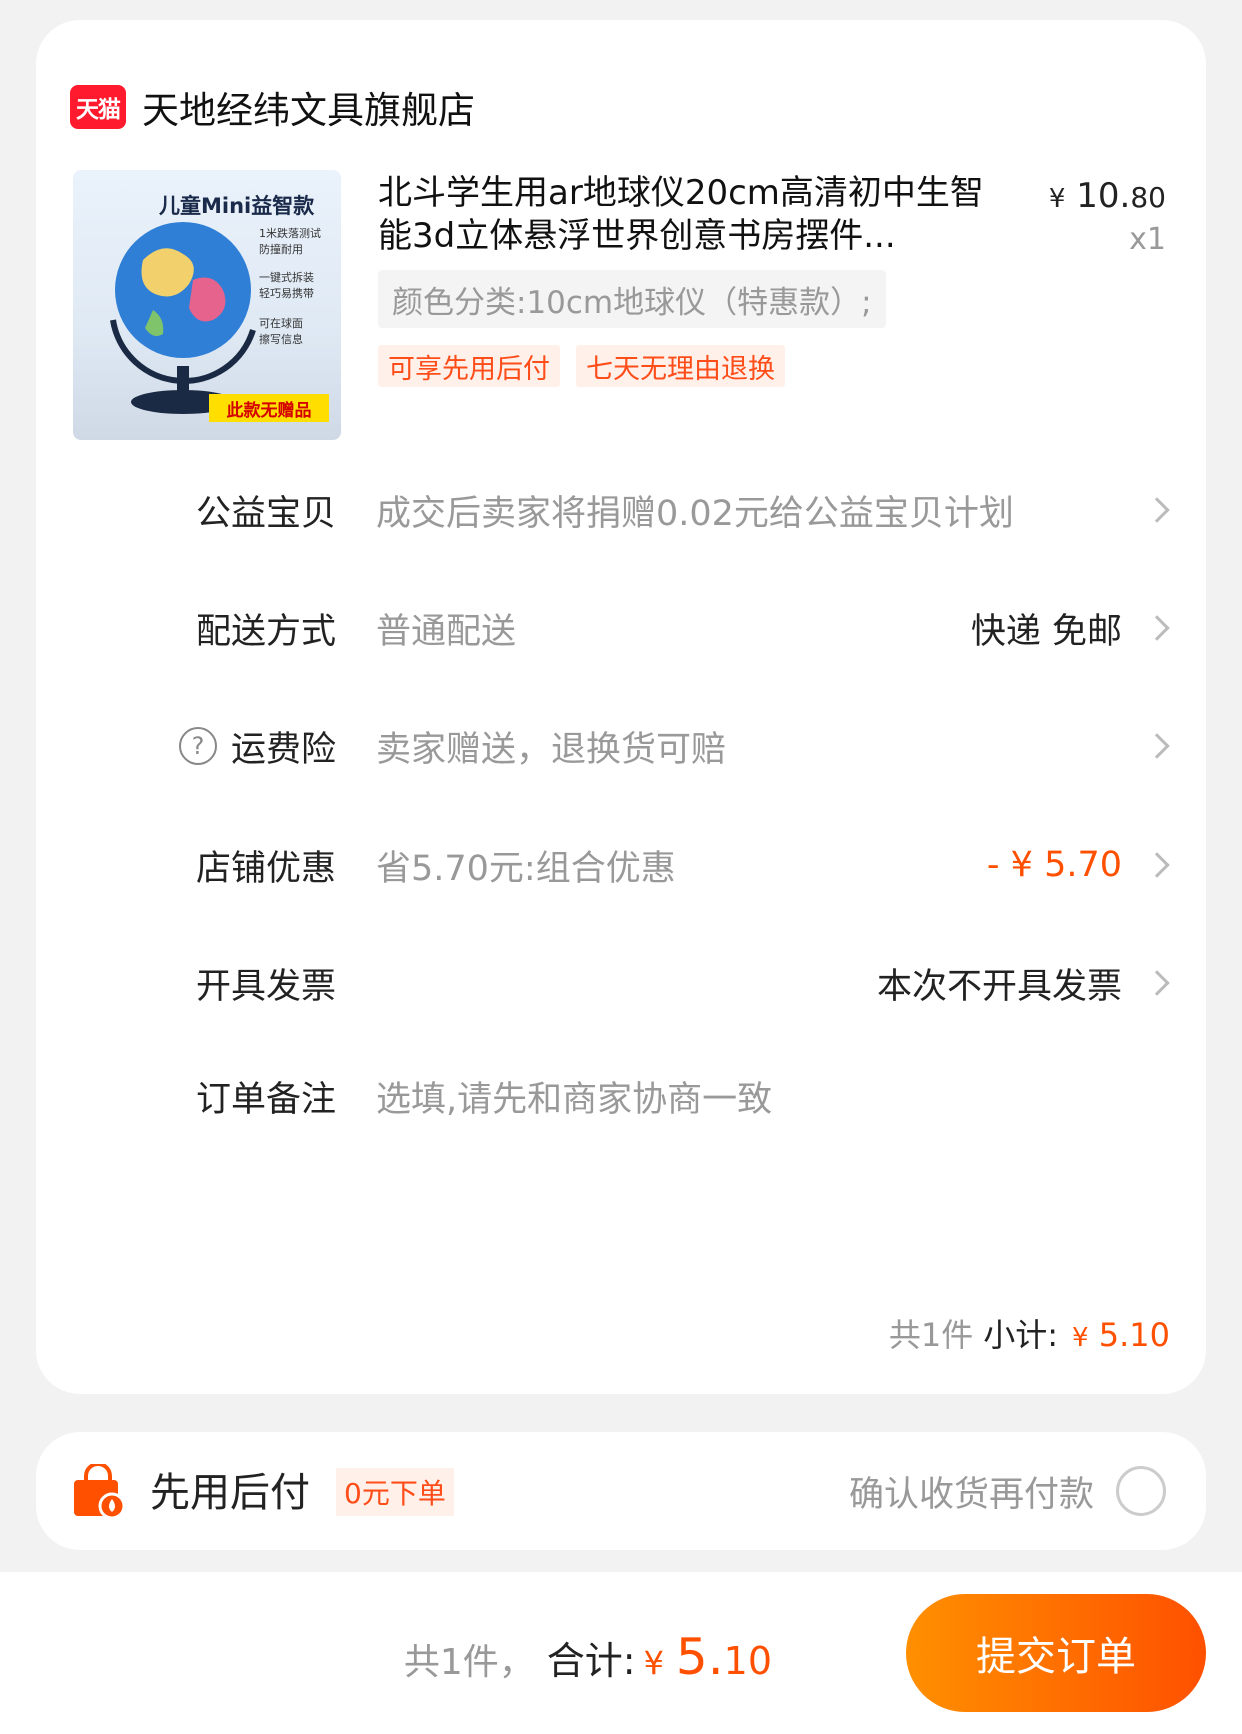  What do you see at coordinates (574, 1096) in the screenshot?
I see `remark-input: 选填,请先和商家协商一致` at bounding box center [574, 1096].